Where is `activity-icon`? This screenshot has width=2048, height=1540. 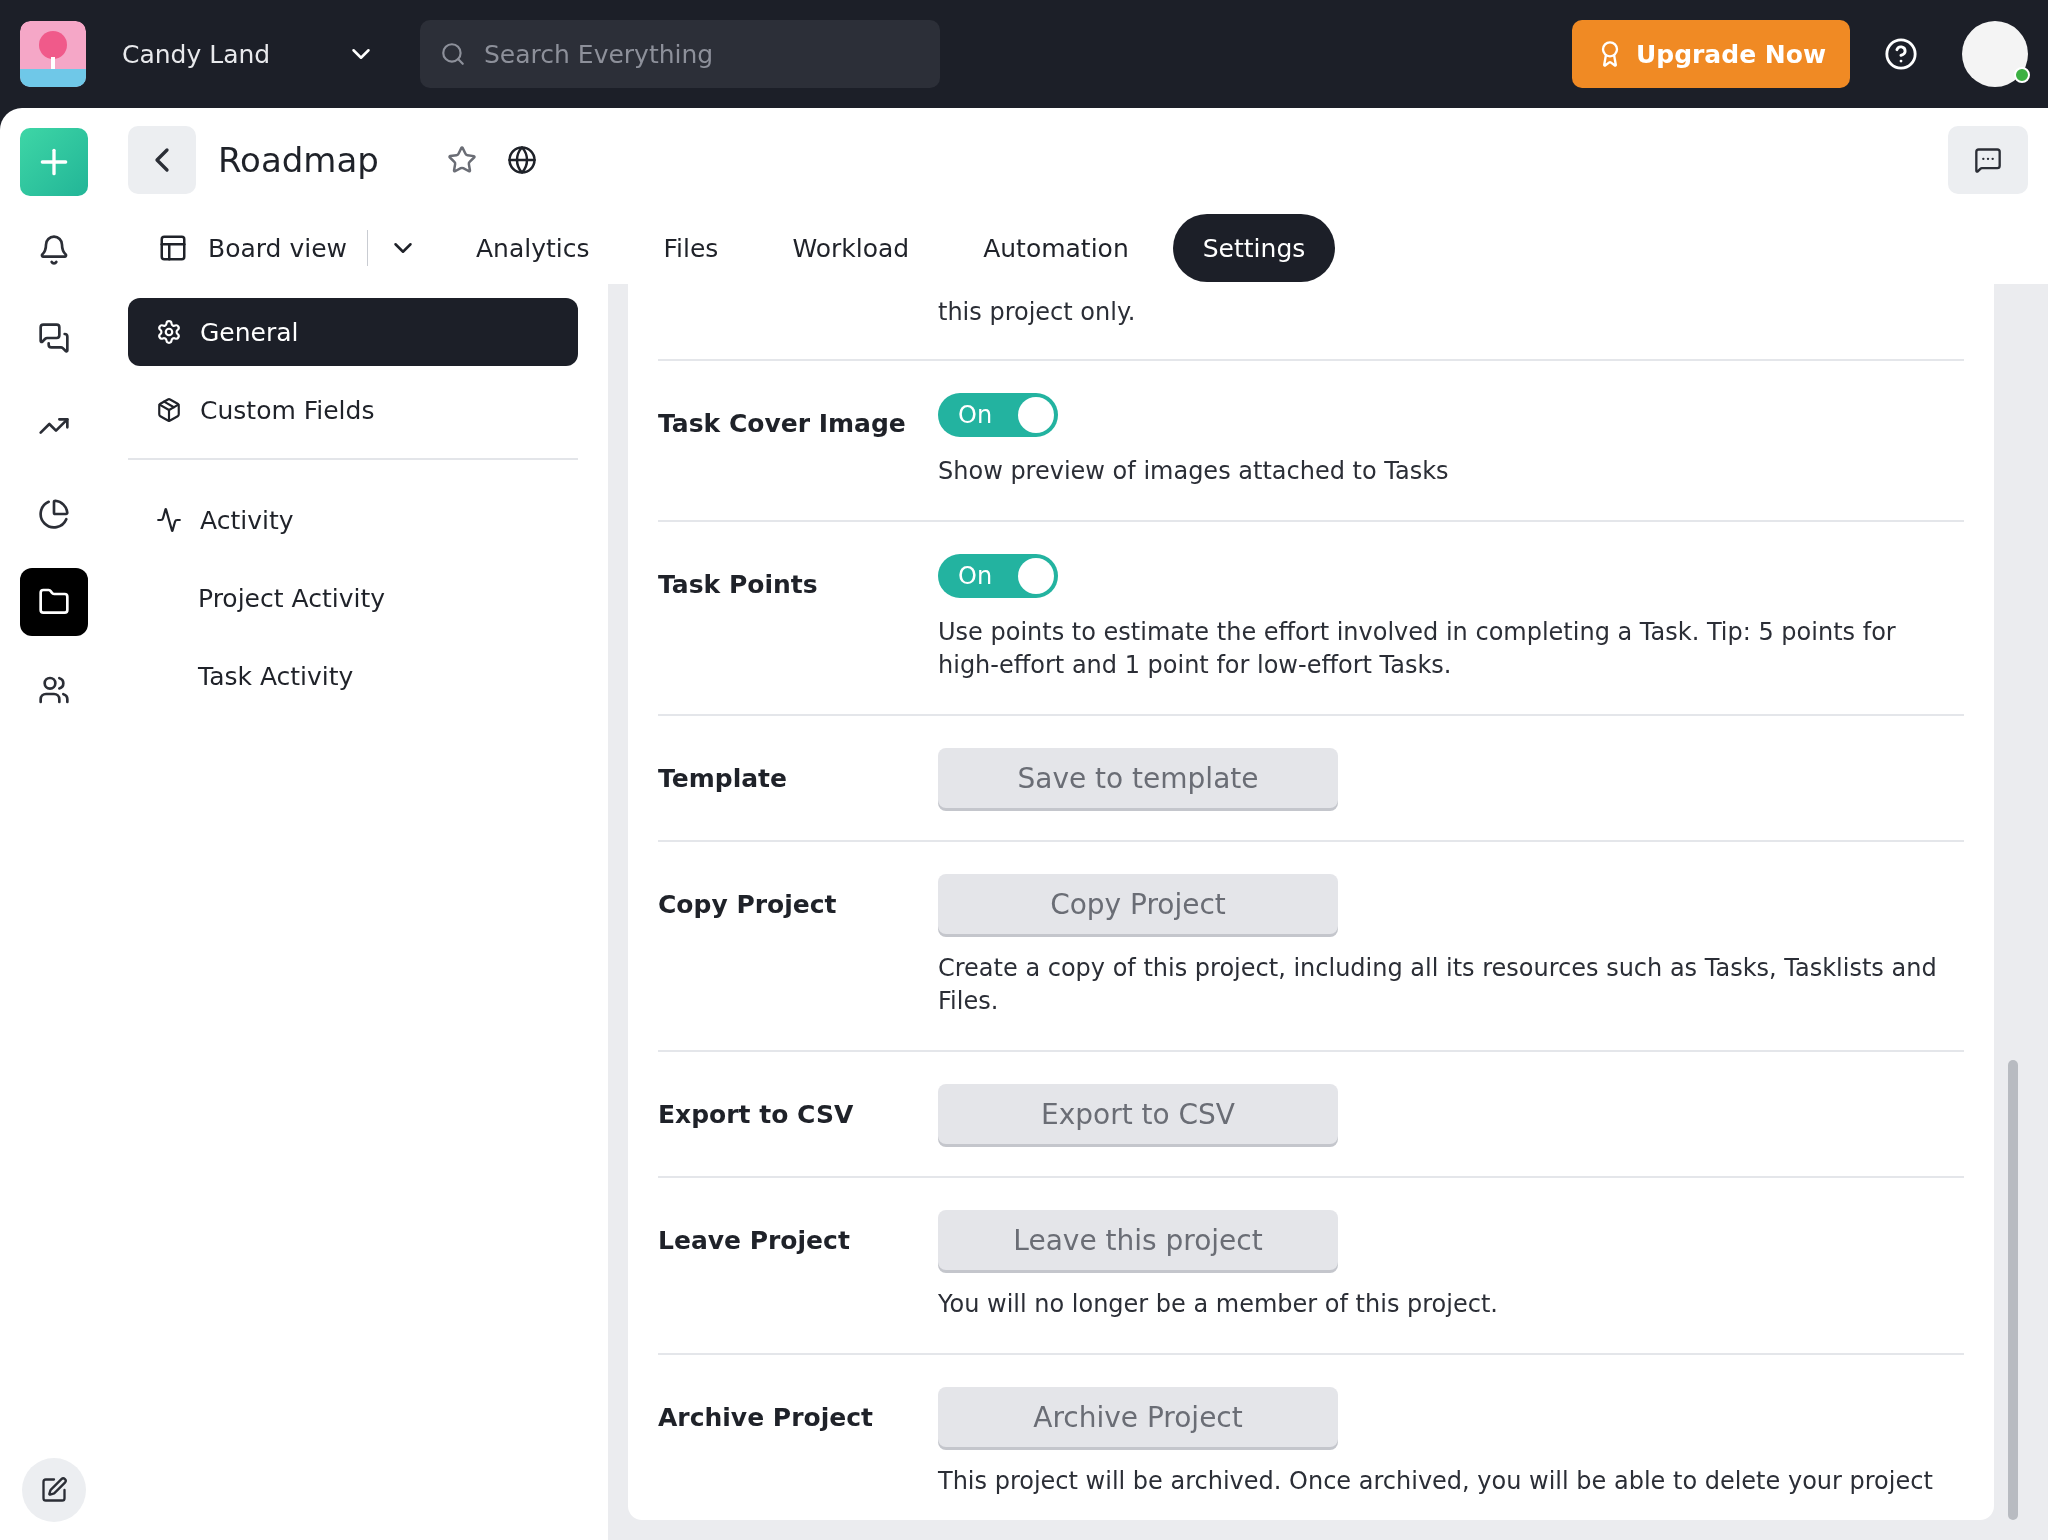
activity-icon is located at coordinates (169, 520).